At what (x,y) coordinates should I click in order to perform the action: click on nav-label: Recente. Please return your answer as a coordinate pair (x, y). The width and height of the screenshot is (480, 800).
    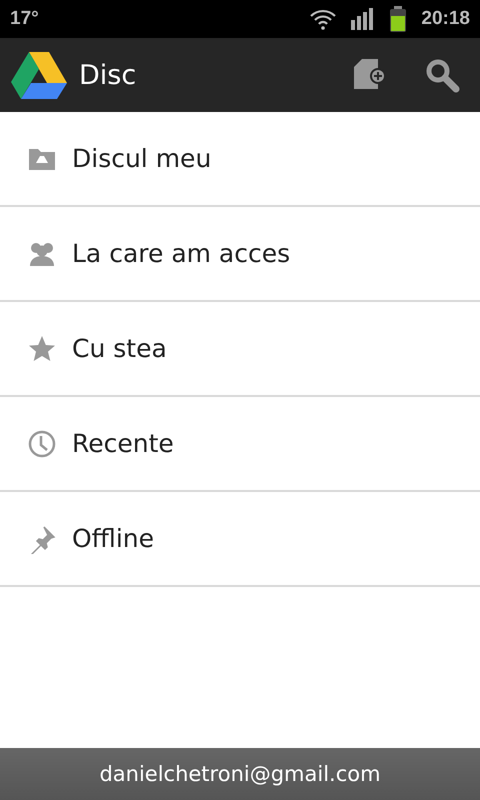
    Looking at the image, I should click on (123, 443).